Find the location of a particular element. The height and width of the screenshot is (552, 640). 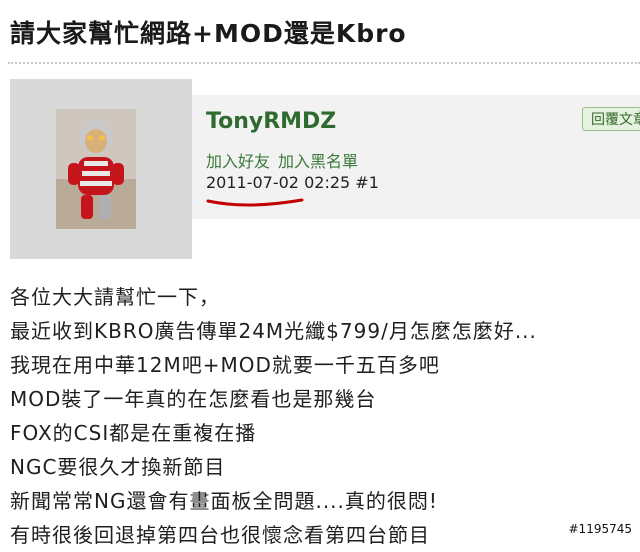

avatar-photo is located at coordinates (96, 169).